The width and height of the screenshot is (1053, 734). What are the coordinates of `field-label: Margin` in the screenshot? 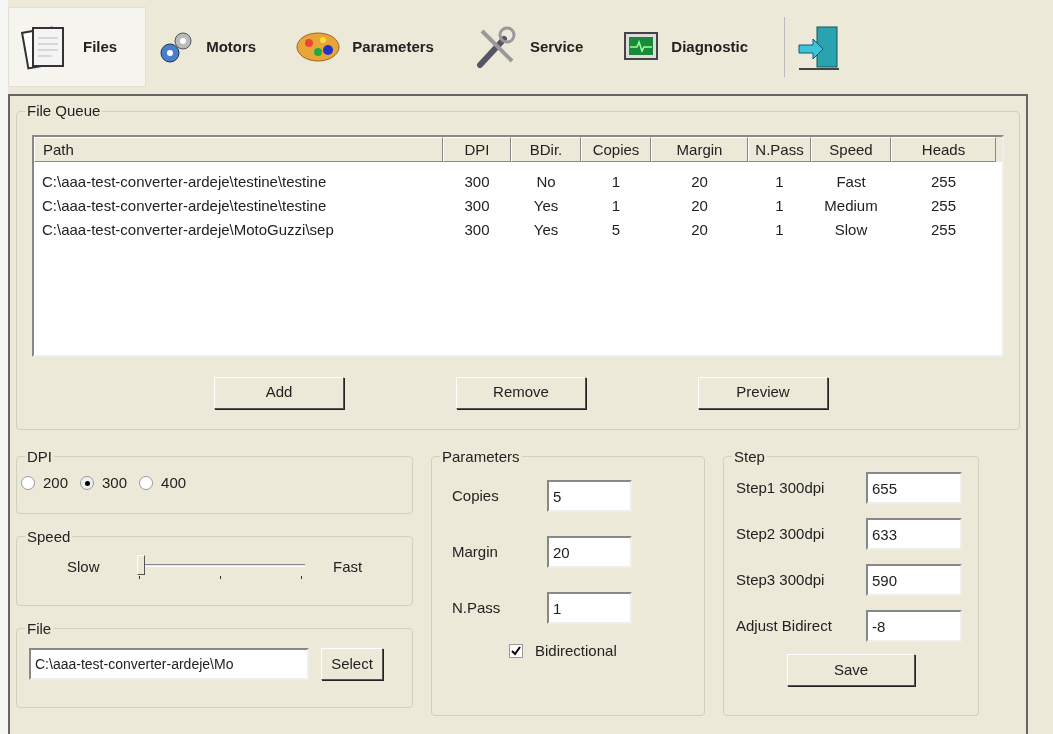 It's located at (475, 551).